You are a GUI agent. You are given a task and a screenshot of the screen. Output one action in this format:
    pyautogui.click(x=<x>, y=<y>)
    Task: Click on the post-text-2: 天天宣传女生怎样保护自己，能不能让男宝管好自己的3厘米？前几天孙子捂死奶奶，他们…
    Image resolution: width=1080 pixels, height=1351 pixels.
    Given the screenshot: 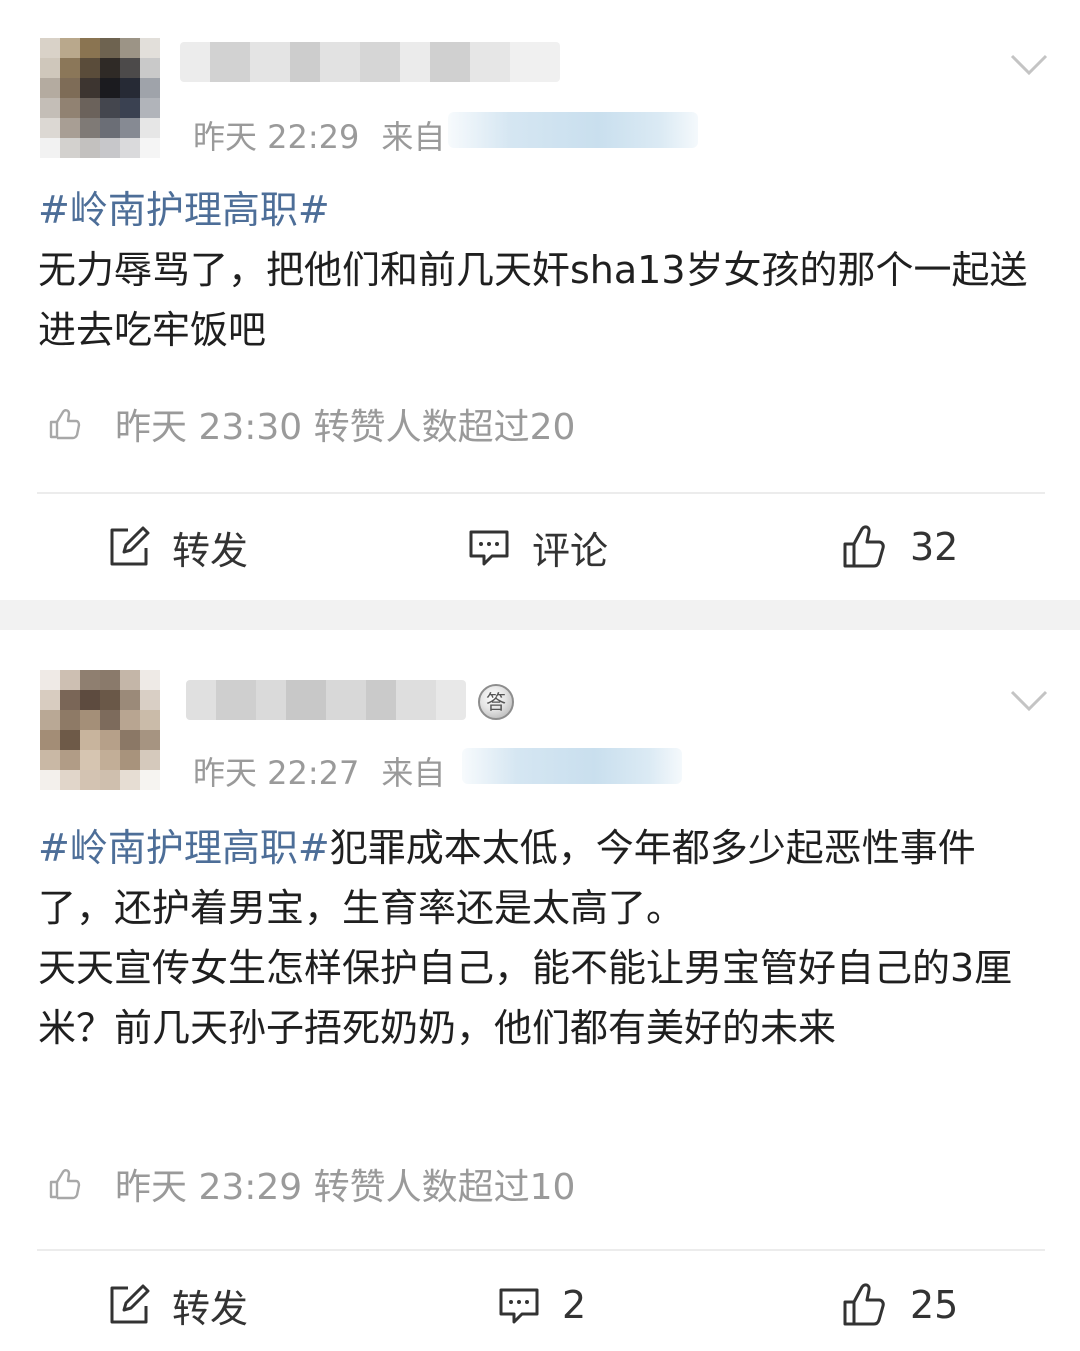 What is the action you would take?
    pyautogui.click(x=525, y=998)
    